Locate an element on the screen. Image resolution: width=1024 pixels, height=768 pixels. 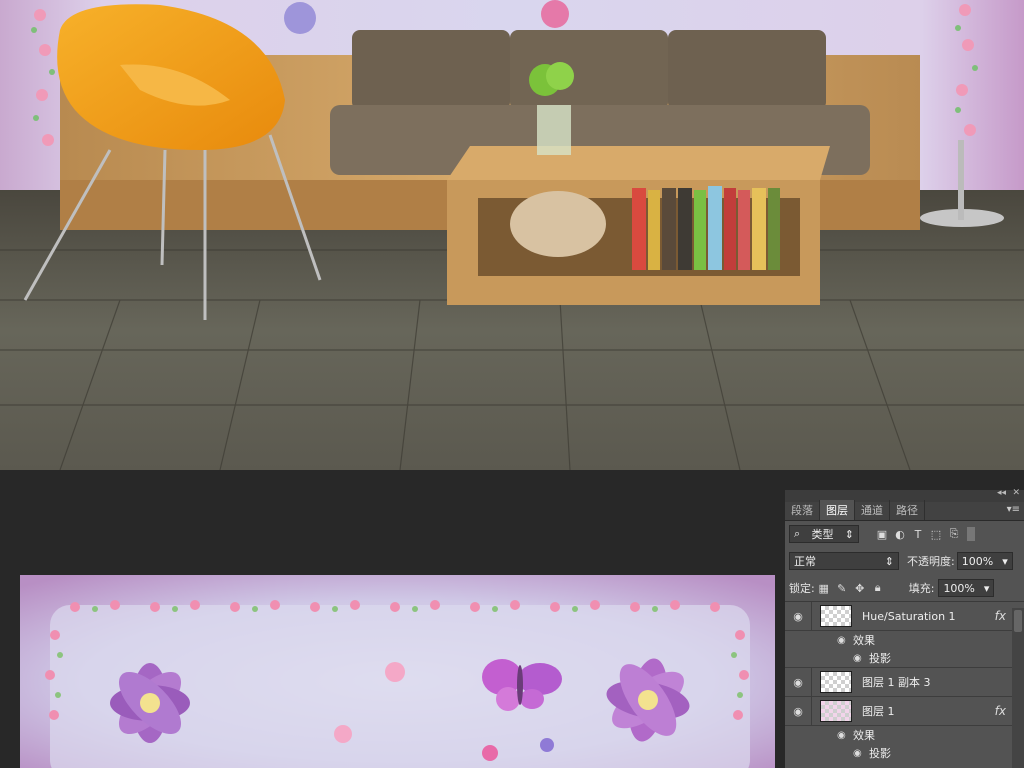
panel-tabs: 段落 图层 通道 路径 ▾≡ is located at coordinates (904, 510).